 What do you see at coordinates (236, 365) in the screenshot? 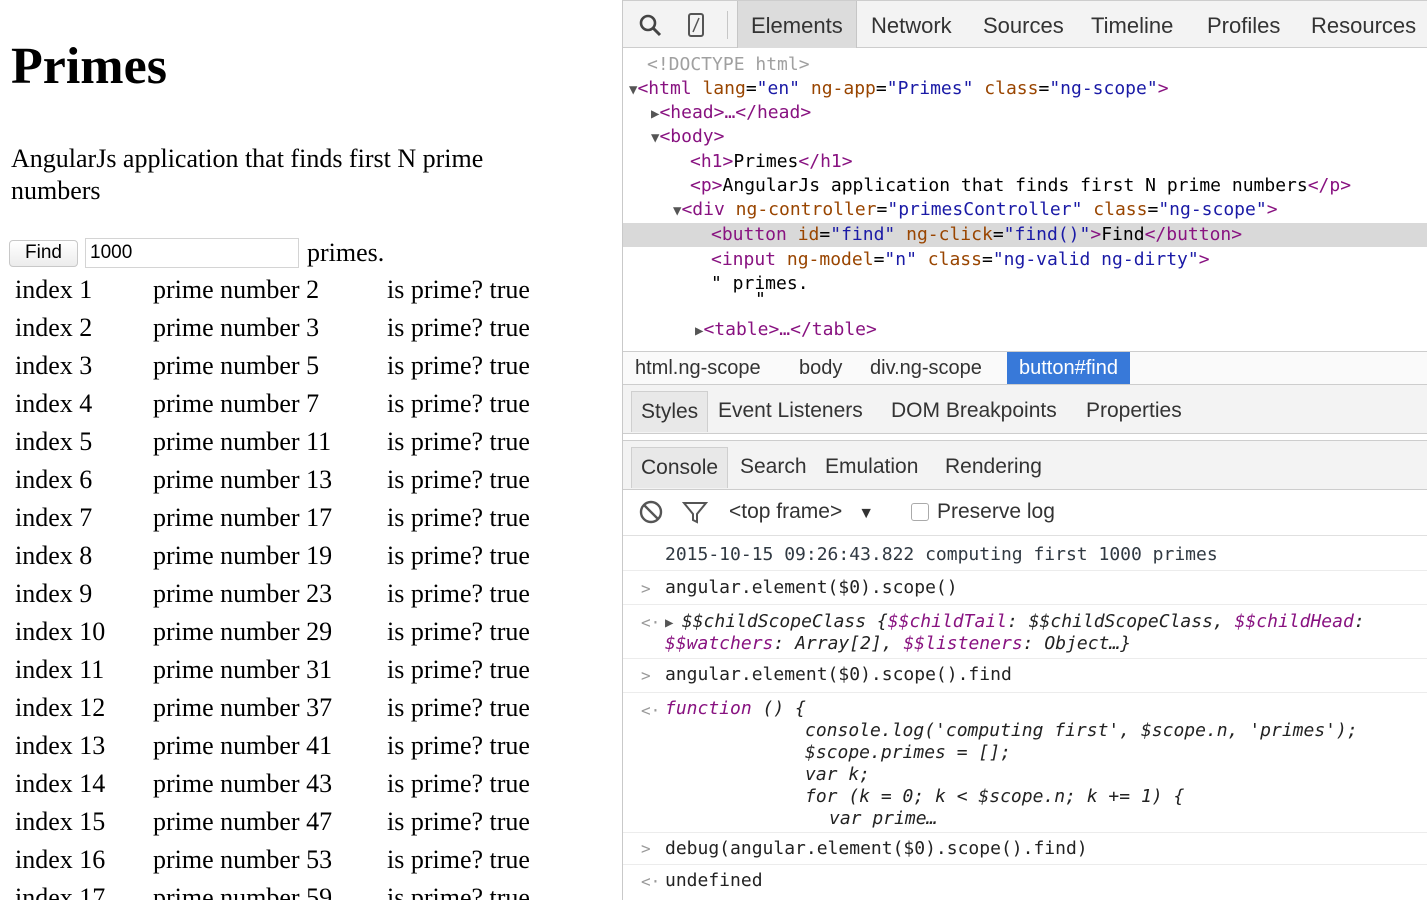
I see `prime-cell: prime number 5` at bounding box center [236, 365].